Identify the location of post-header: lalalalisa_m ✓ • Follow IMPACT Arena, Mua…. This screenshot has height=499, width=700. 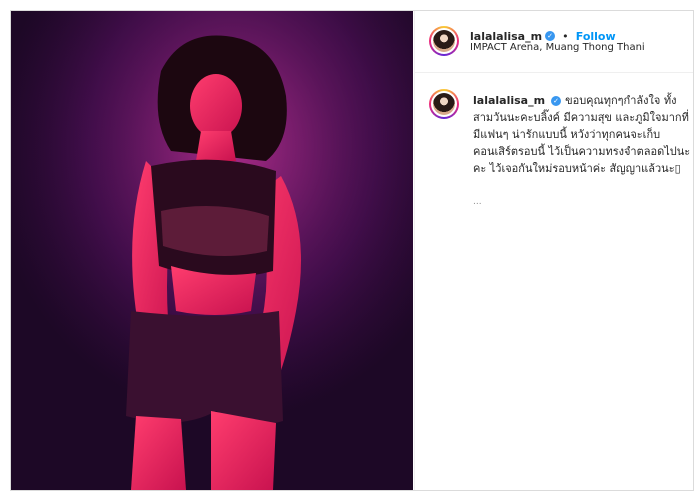
(554, 42).